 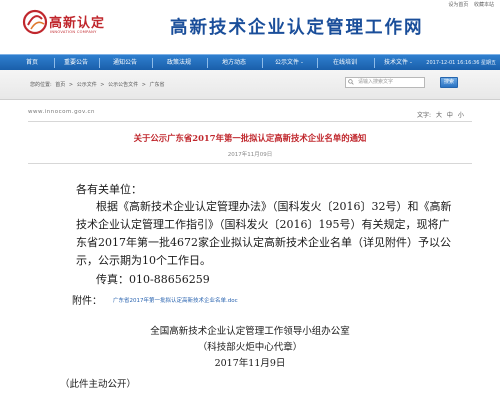 I want to click on article-paragraph-line: 示，公示期为10个工作日。, so click(x=143, y=260).